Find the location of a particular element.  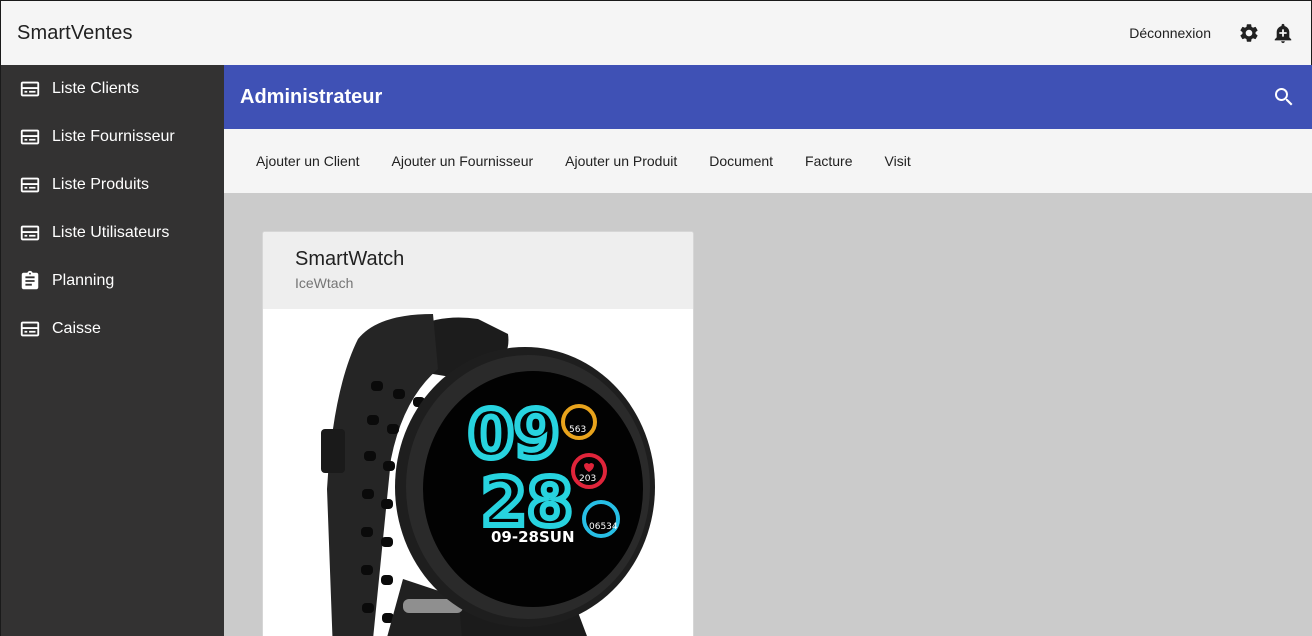

tab-visit: Visit is located at coordinates (898, 161).